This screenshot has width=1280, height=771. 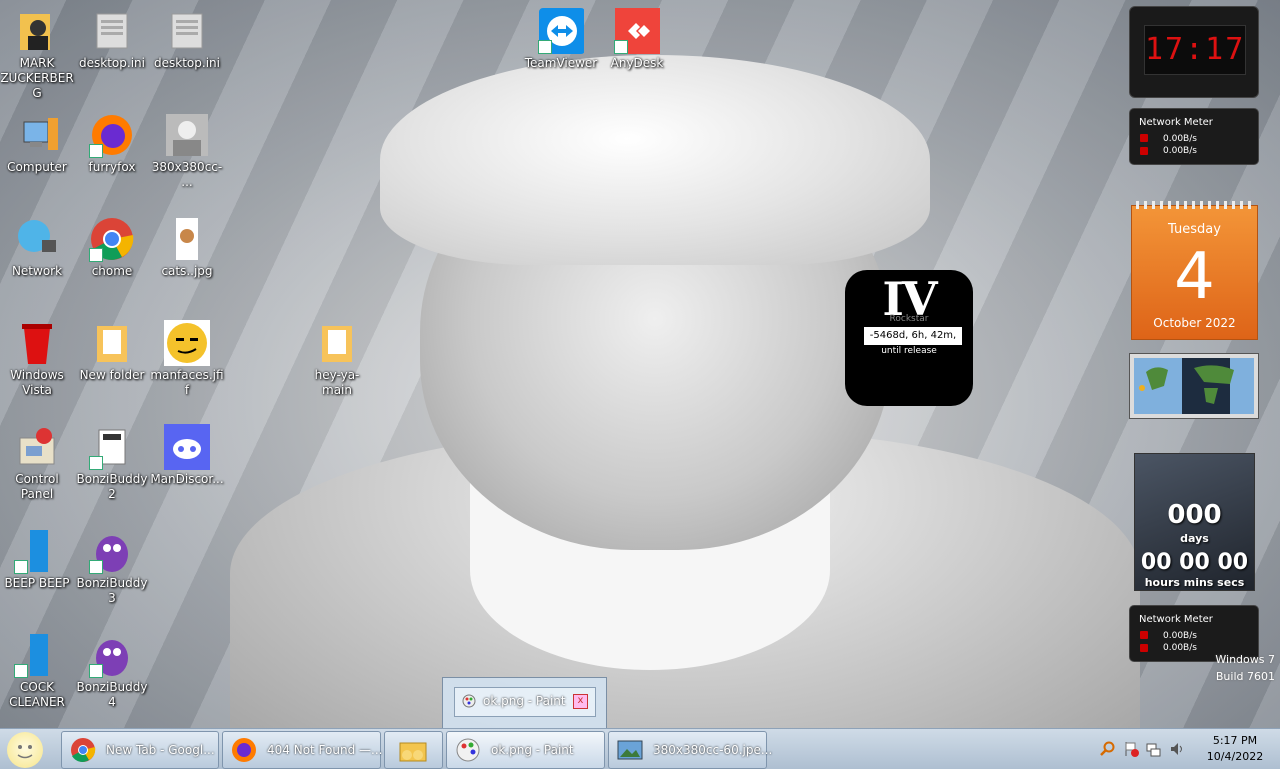 I want to click on desktop-icon-label: BonziBuddy2, so click(x=112, y=486).